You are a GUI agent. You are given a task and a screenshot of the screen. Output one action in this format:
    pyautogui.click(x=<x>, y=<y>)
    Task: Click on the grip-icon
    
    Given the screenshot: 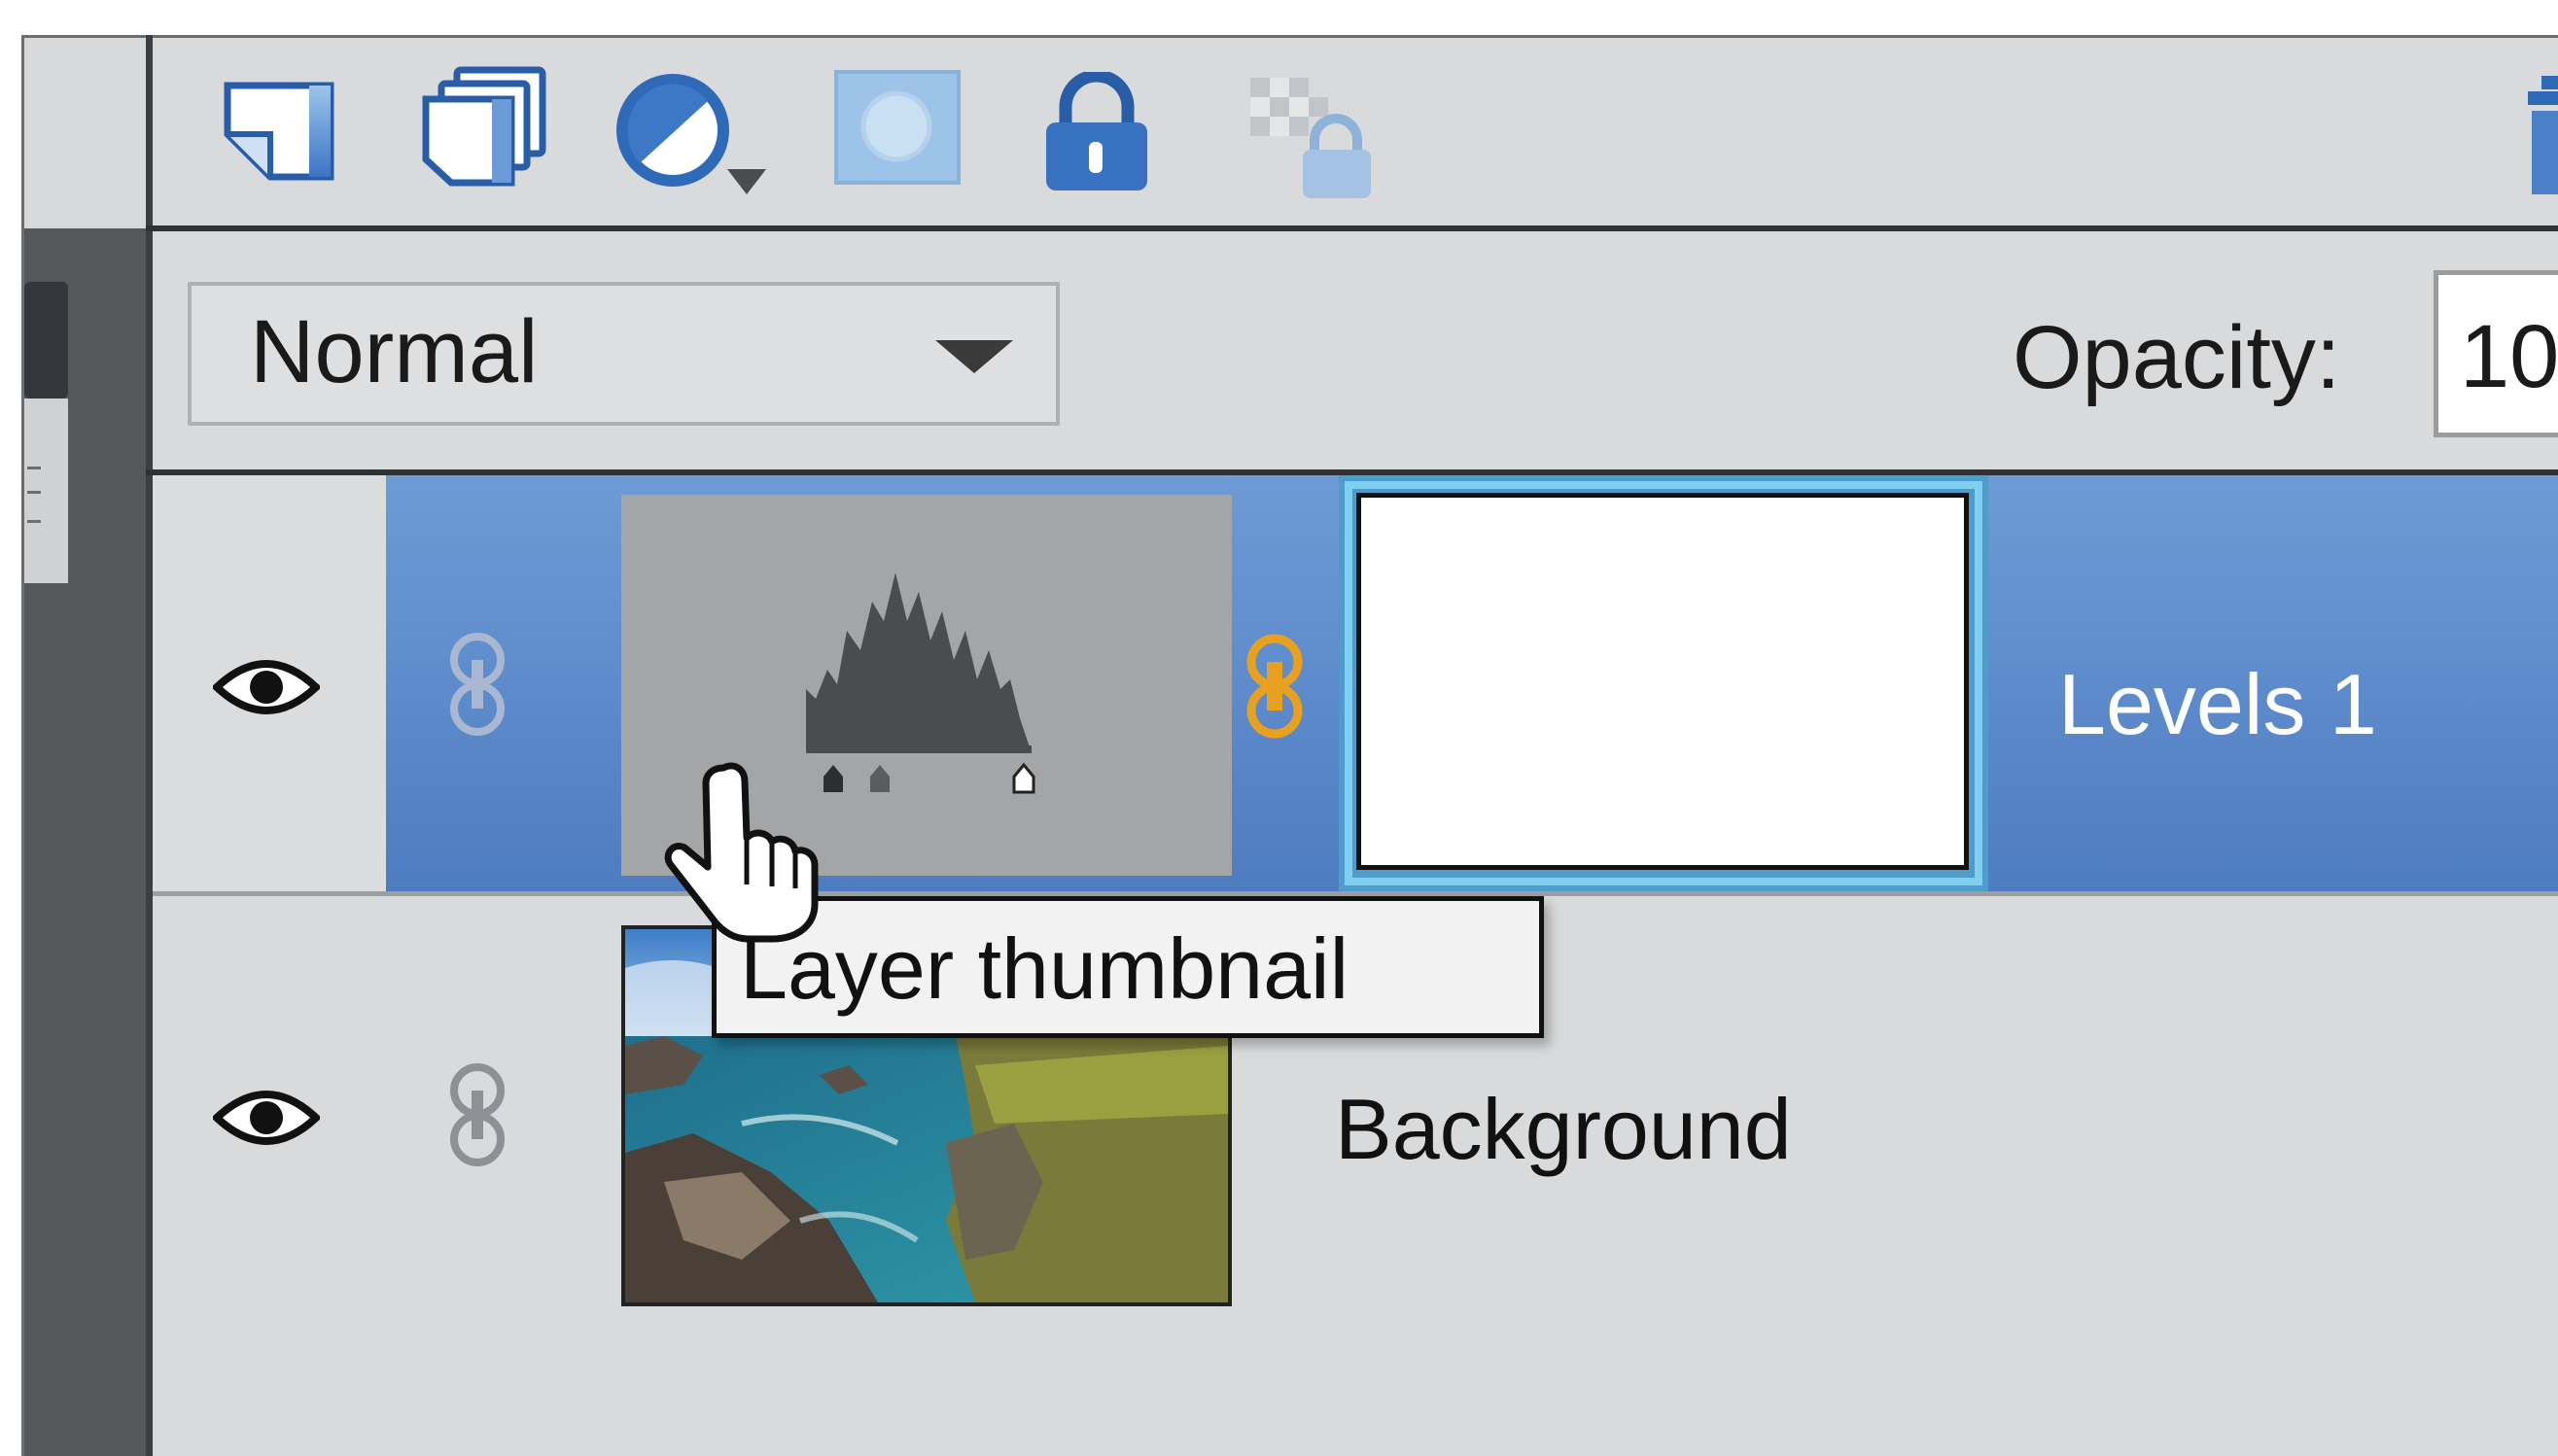 What is the action you would take?
    pyautogui.click(x=34, y=495)
    